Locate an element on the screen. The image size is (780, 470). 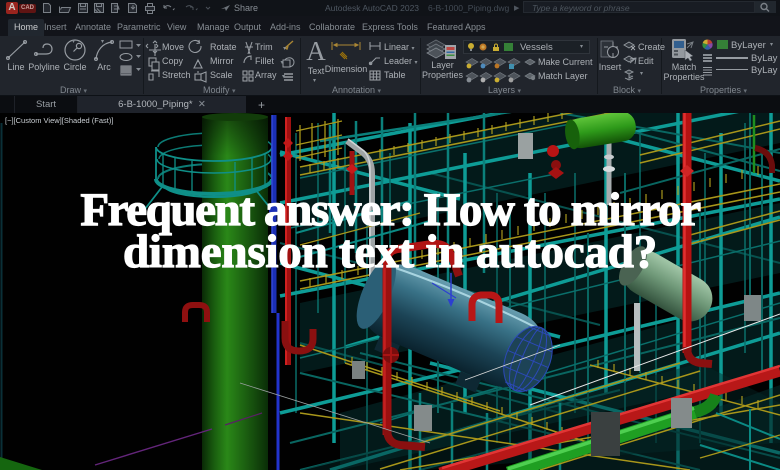
svg-text: Share is located at coordinates (246, 8).